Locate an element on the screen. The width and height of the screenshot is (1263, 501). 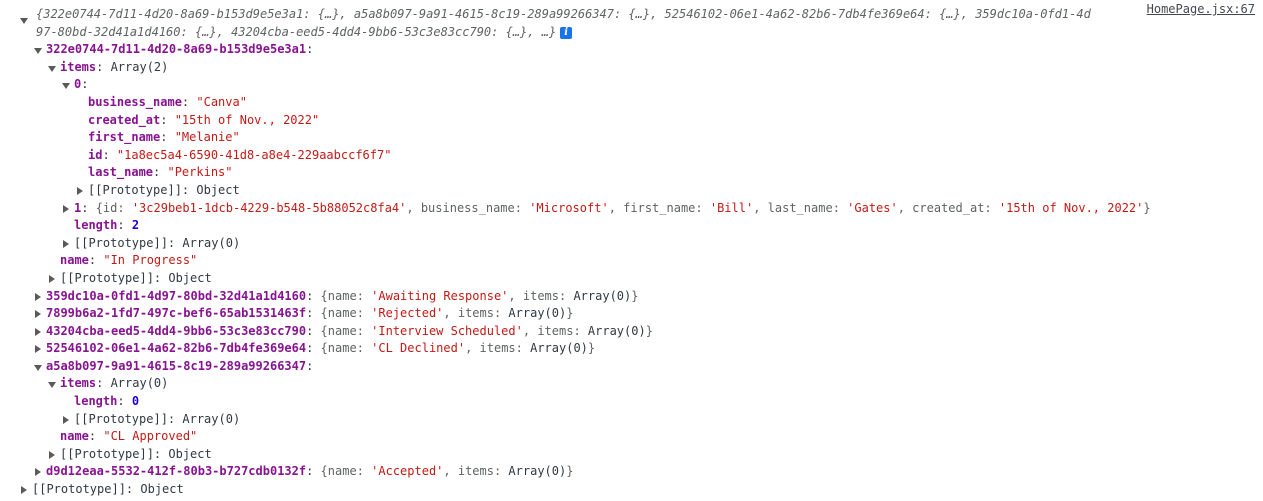
tree-row-content: last_name: "Perkins" is located at coordinates (160, 173).